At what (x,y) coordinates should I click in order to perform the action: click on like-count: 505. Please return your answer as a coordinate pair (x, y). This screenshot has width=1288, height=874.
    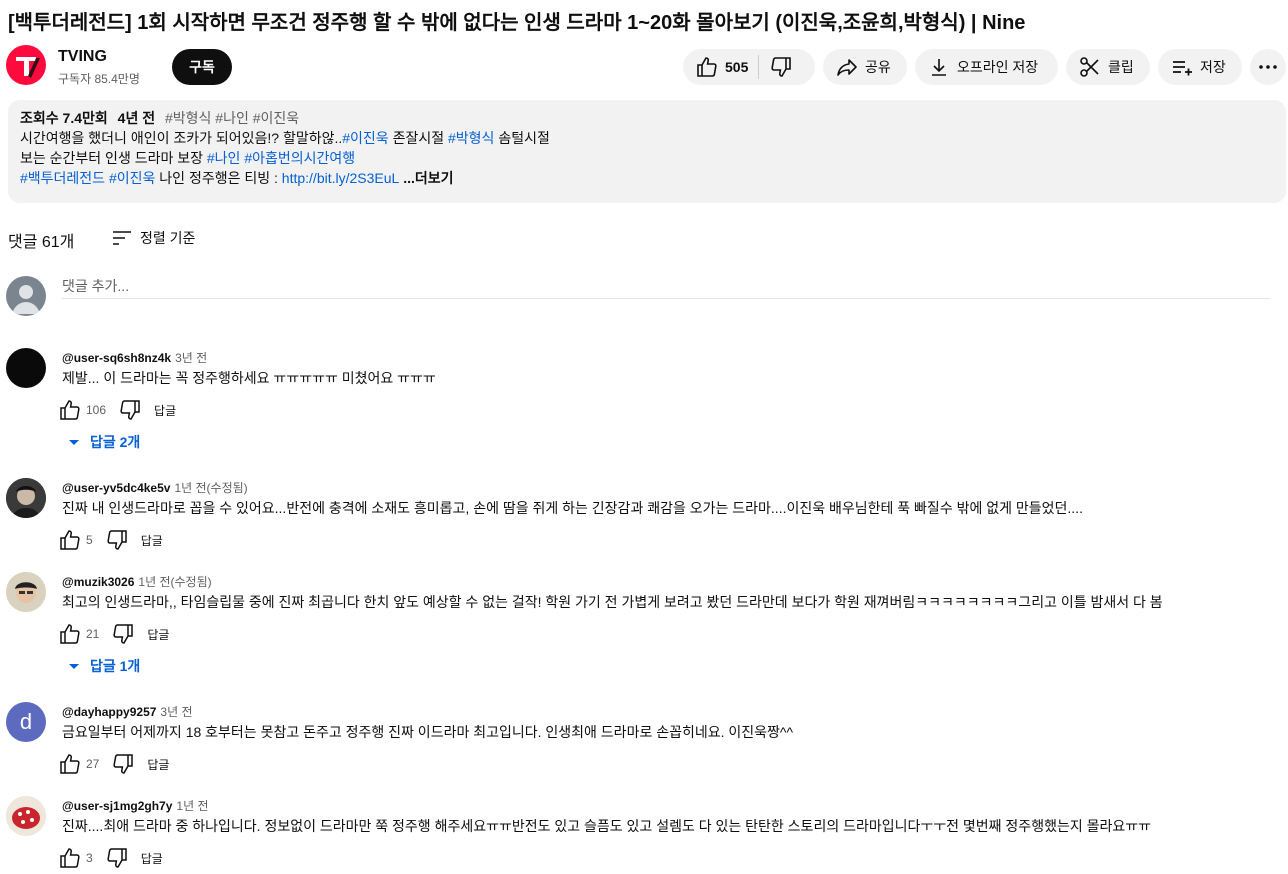
    Looking at the image, I should click on (737, 67).